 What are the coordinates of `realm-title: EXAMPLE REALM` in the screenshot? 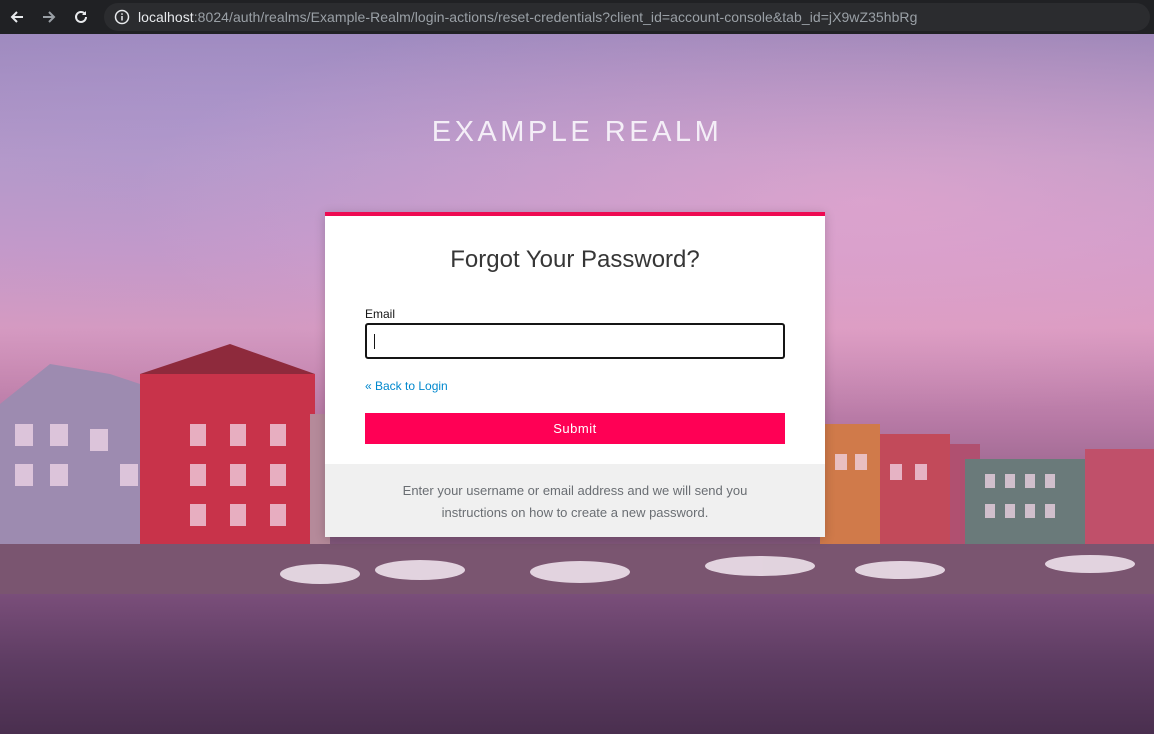 It's located at (577, 132).